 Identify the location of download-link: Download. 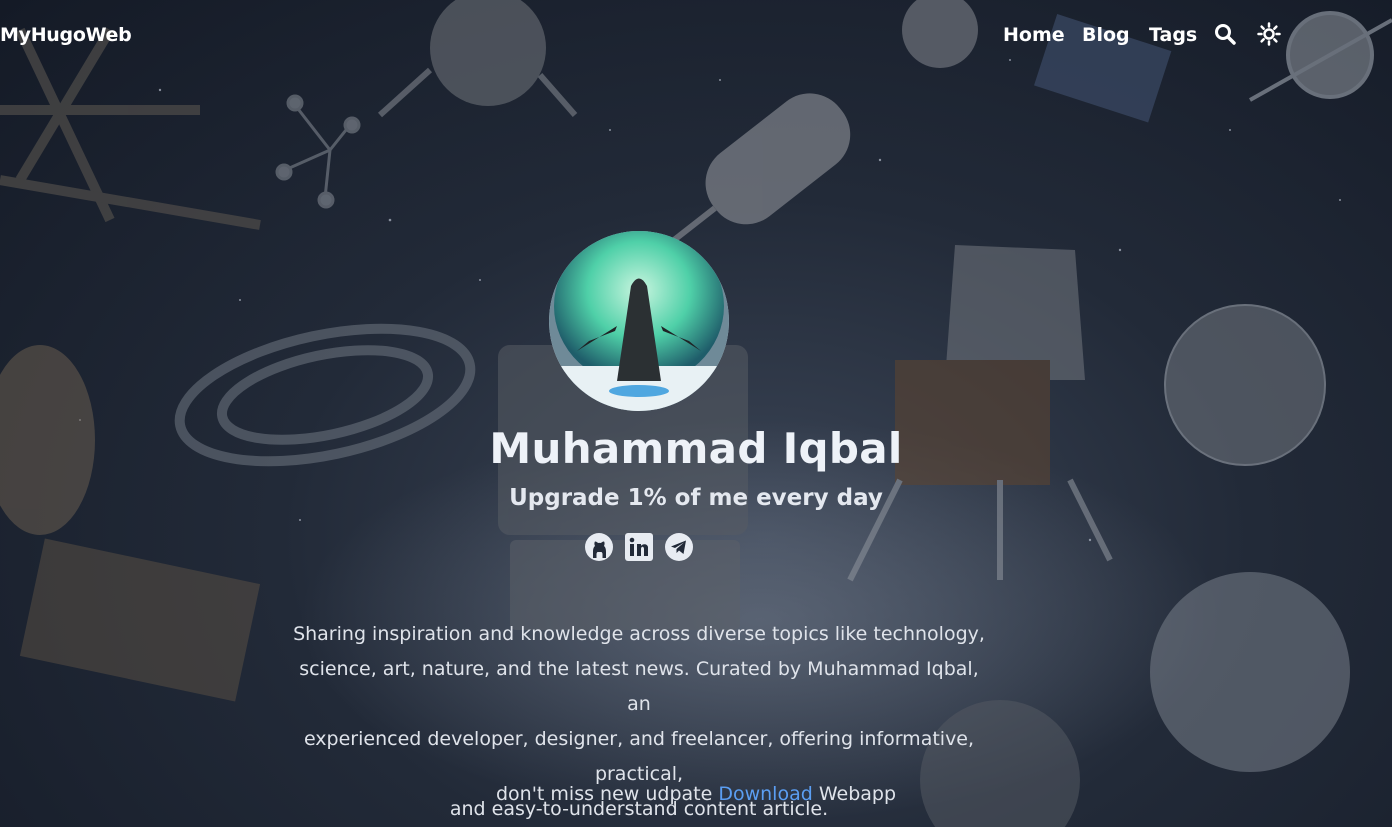
(765, 794).